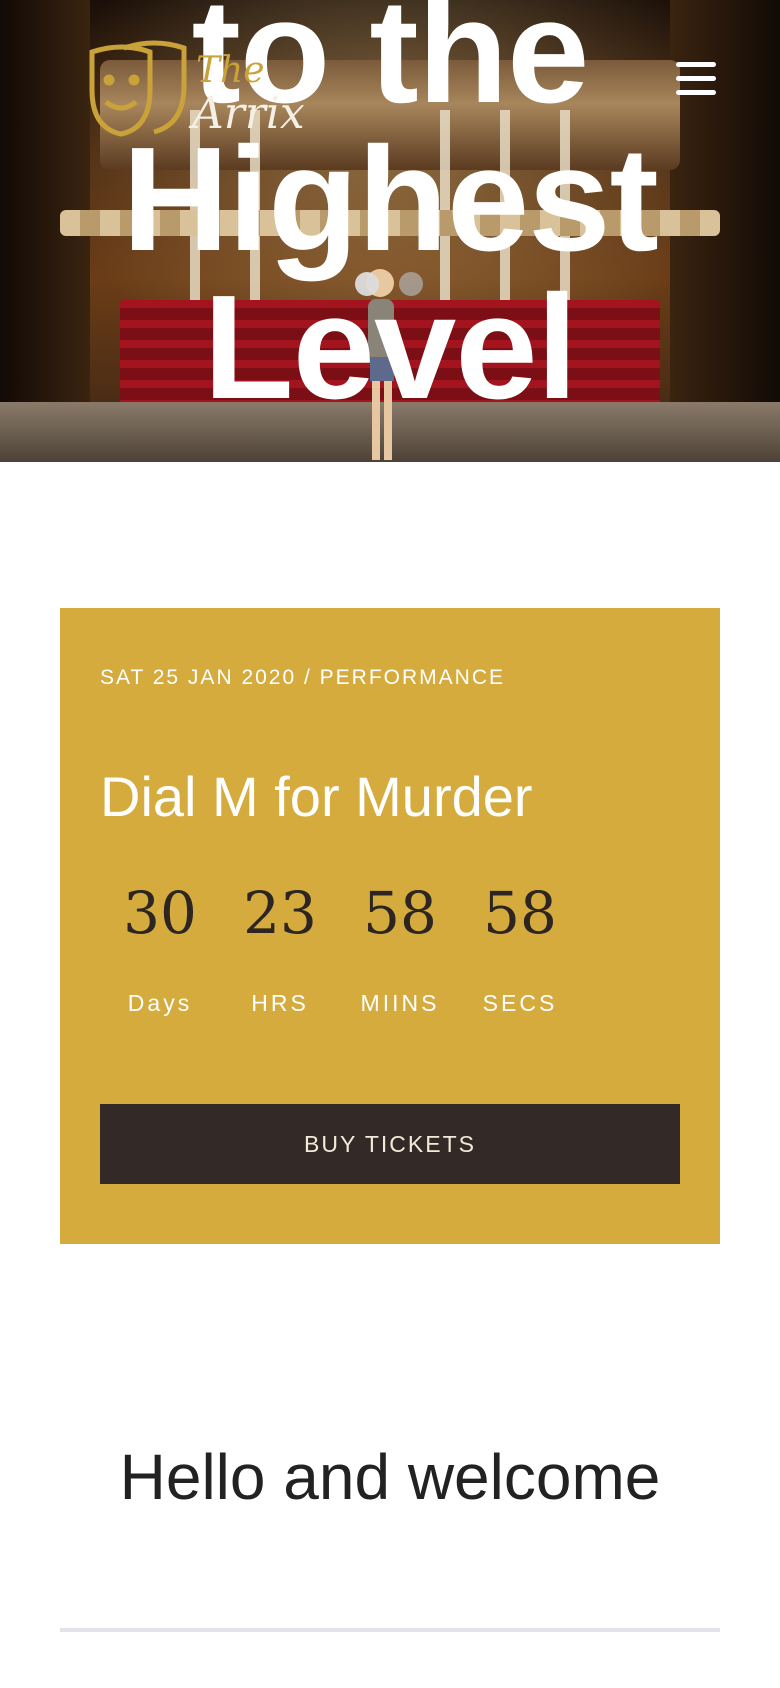 This screenshot has height=1688, width=780. Describe the element at coordinates (390, 1144) in the screenshot. I see `buy-tickets-button: BUY TICKETS` at that location.